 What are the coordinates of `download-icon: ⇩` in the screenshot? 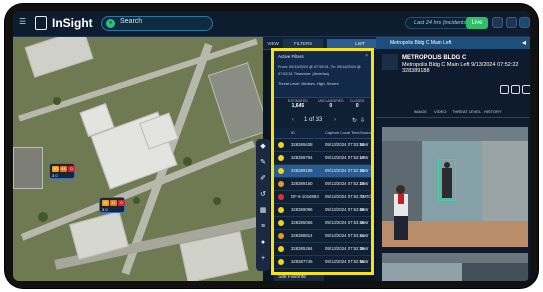 It's located at (362, 120).